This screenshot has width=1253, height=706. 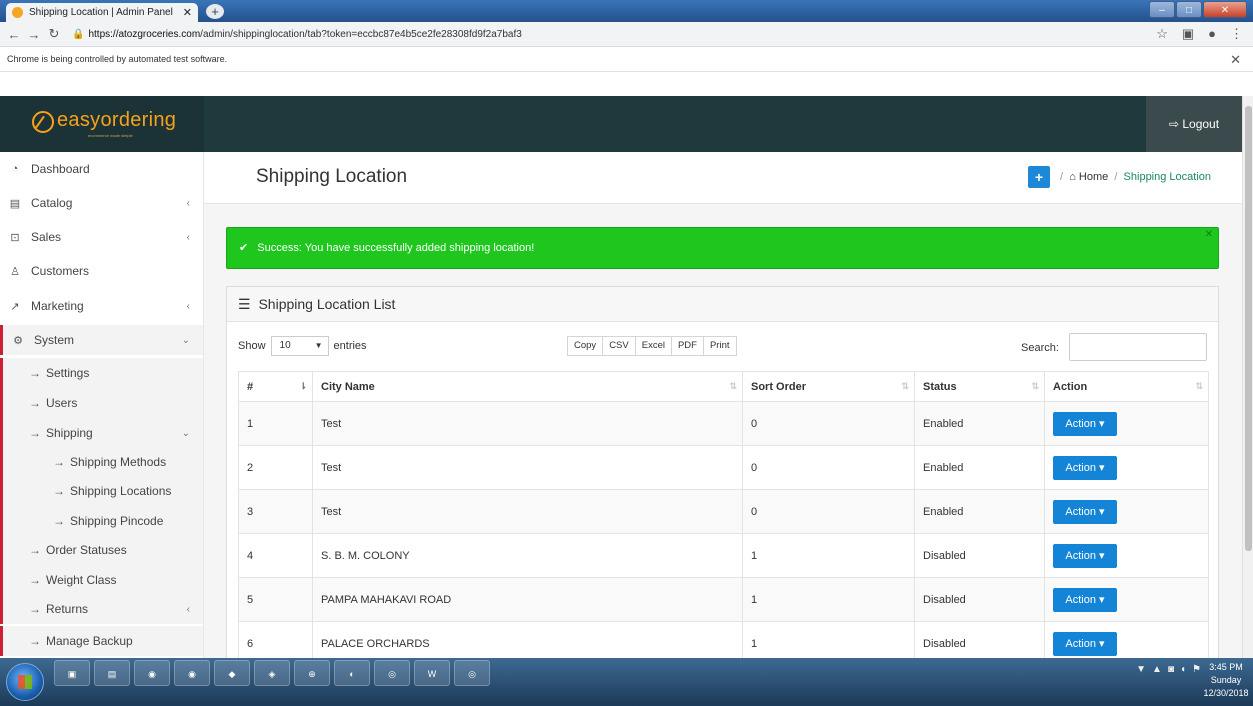 I want to click on menu-dots-icon: ⋮, so click(x=1236, y=34).